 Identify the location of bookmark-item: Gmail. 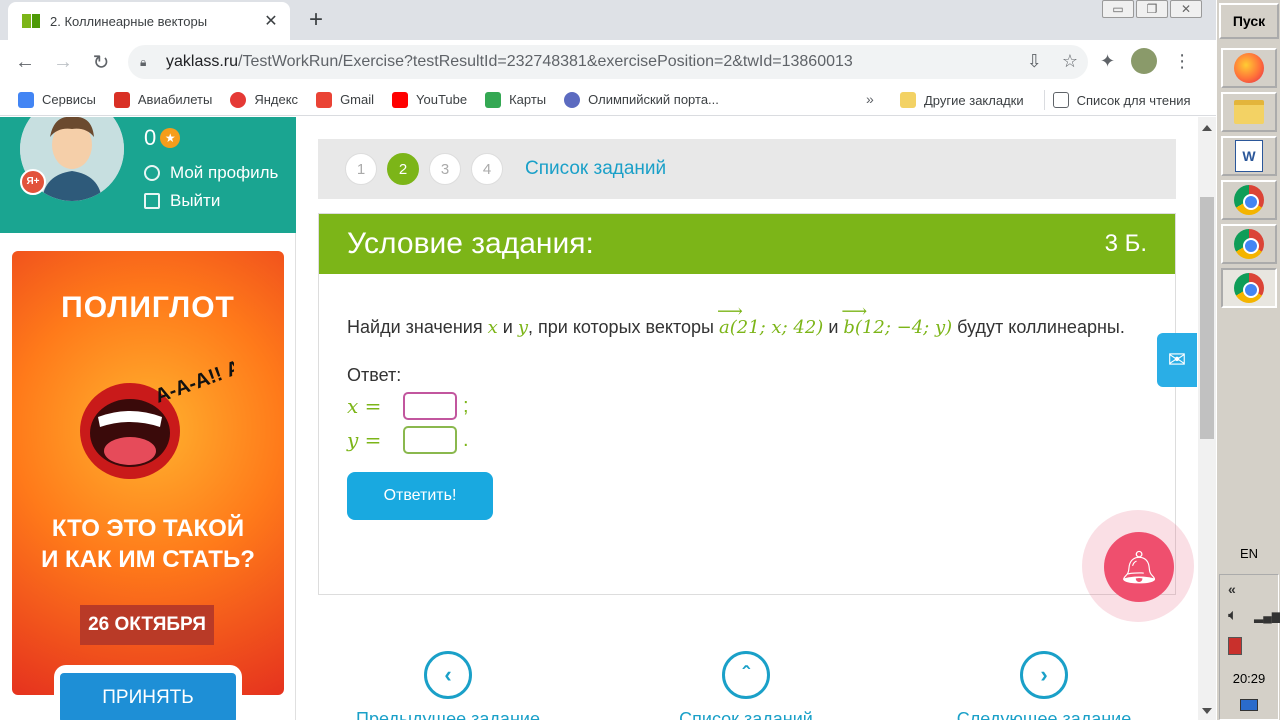
(345, 99).